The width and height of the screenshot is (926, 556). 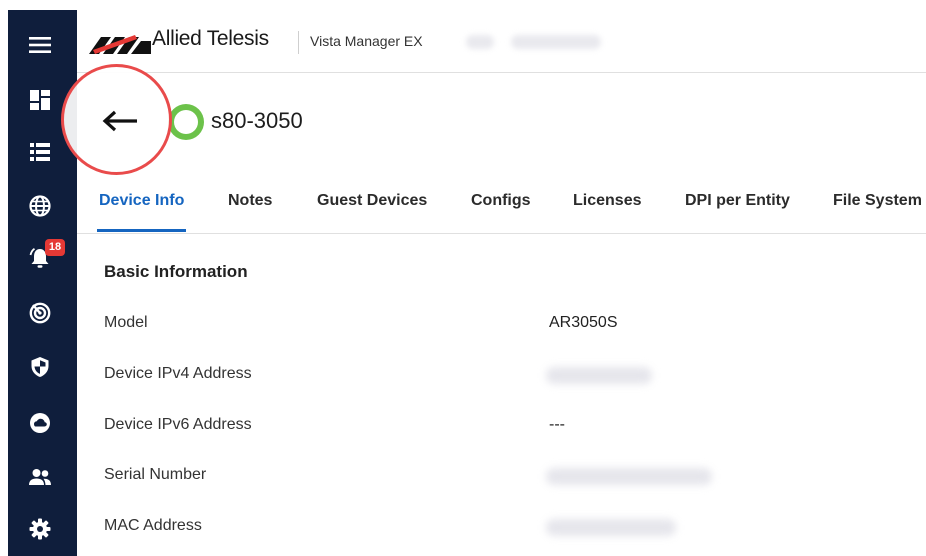 I want to click on redacted-serial-value, so click(x=629, y=476).